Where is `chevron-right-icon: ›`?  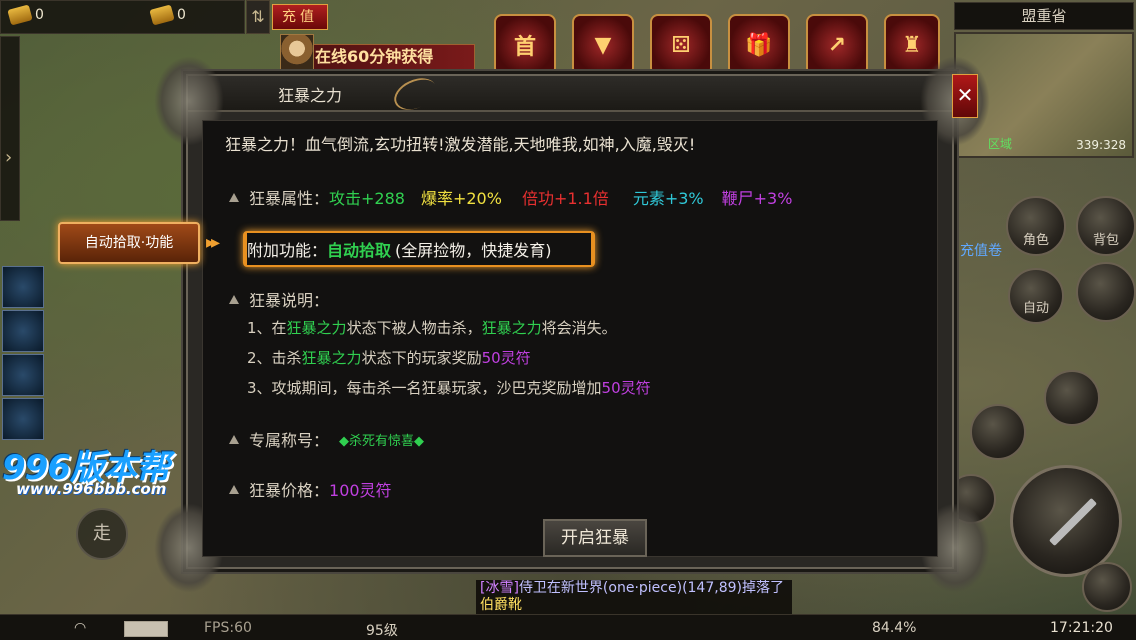
chevron-right-icon: › is located at coordinates (9, 157).